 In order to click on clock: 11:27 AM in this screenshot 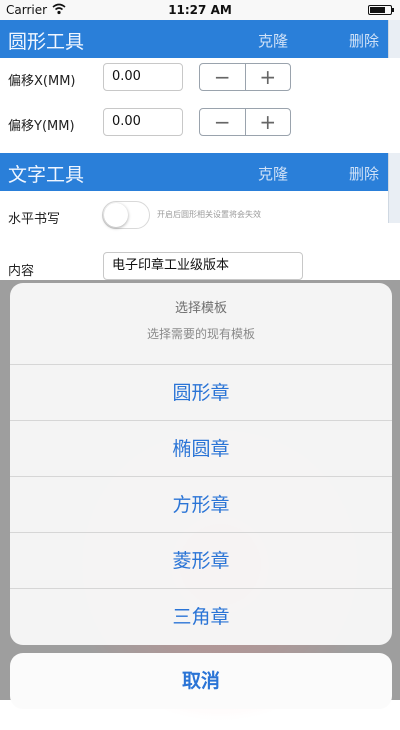, I will do `click(200, 10)`.